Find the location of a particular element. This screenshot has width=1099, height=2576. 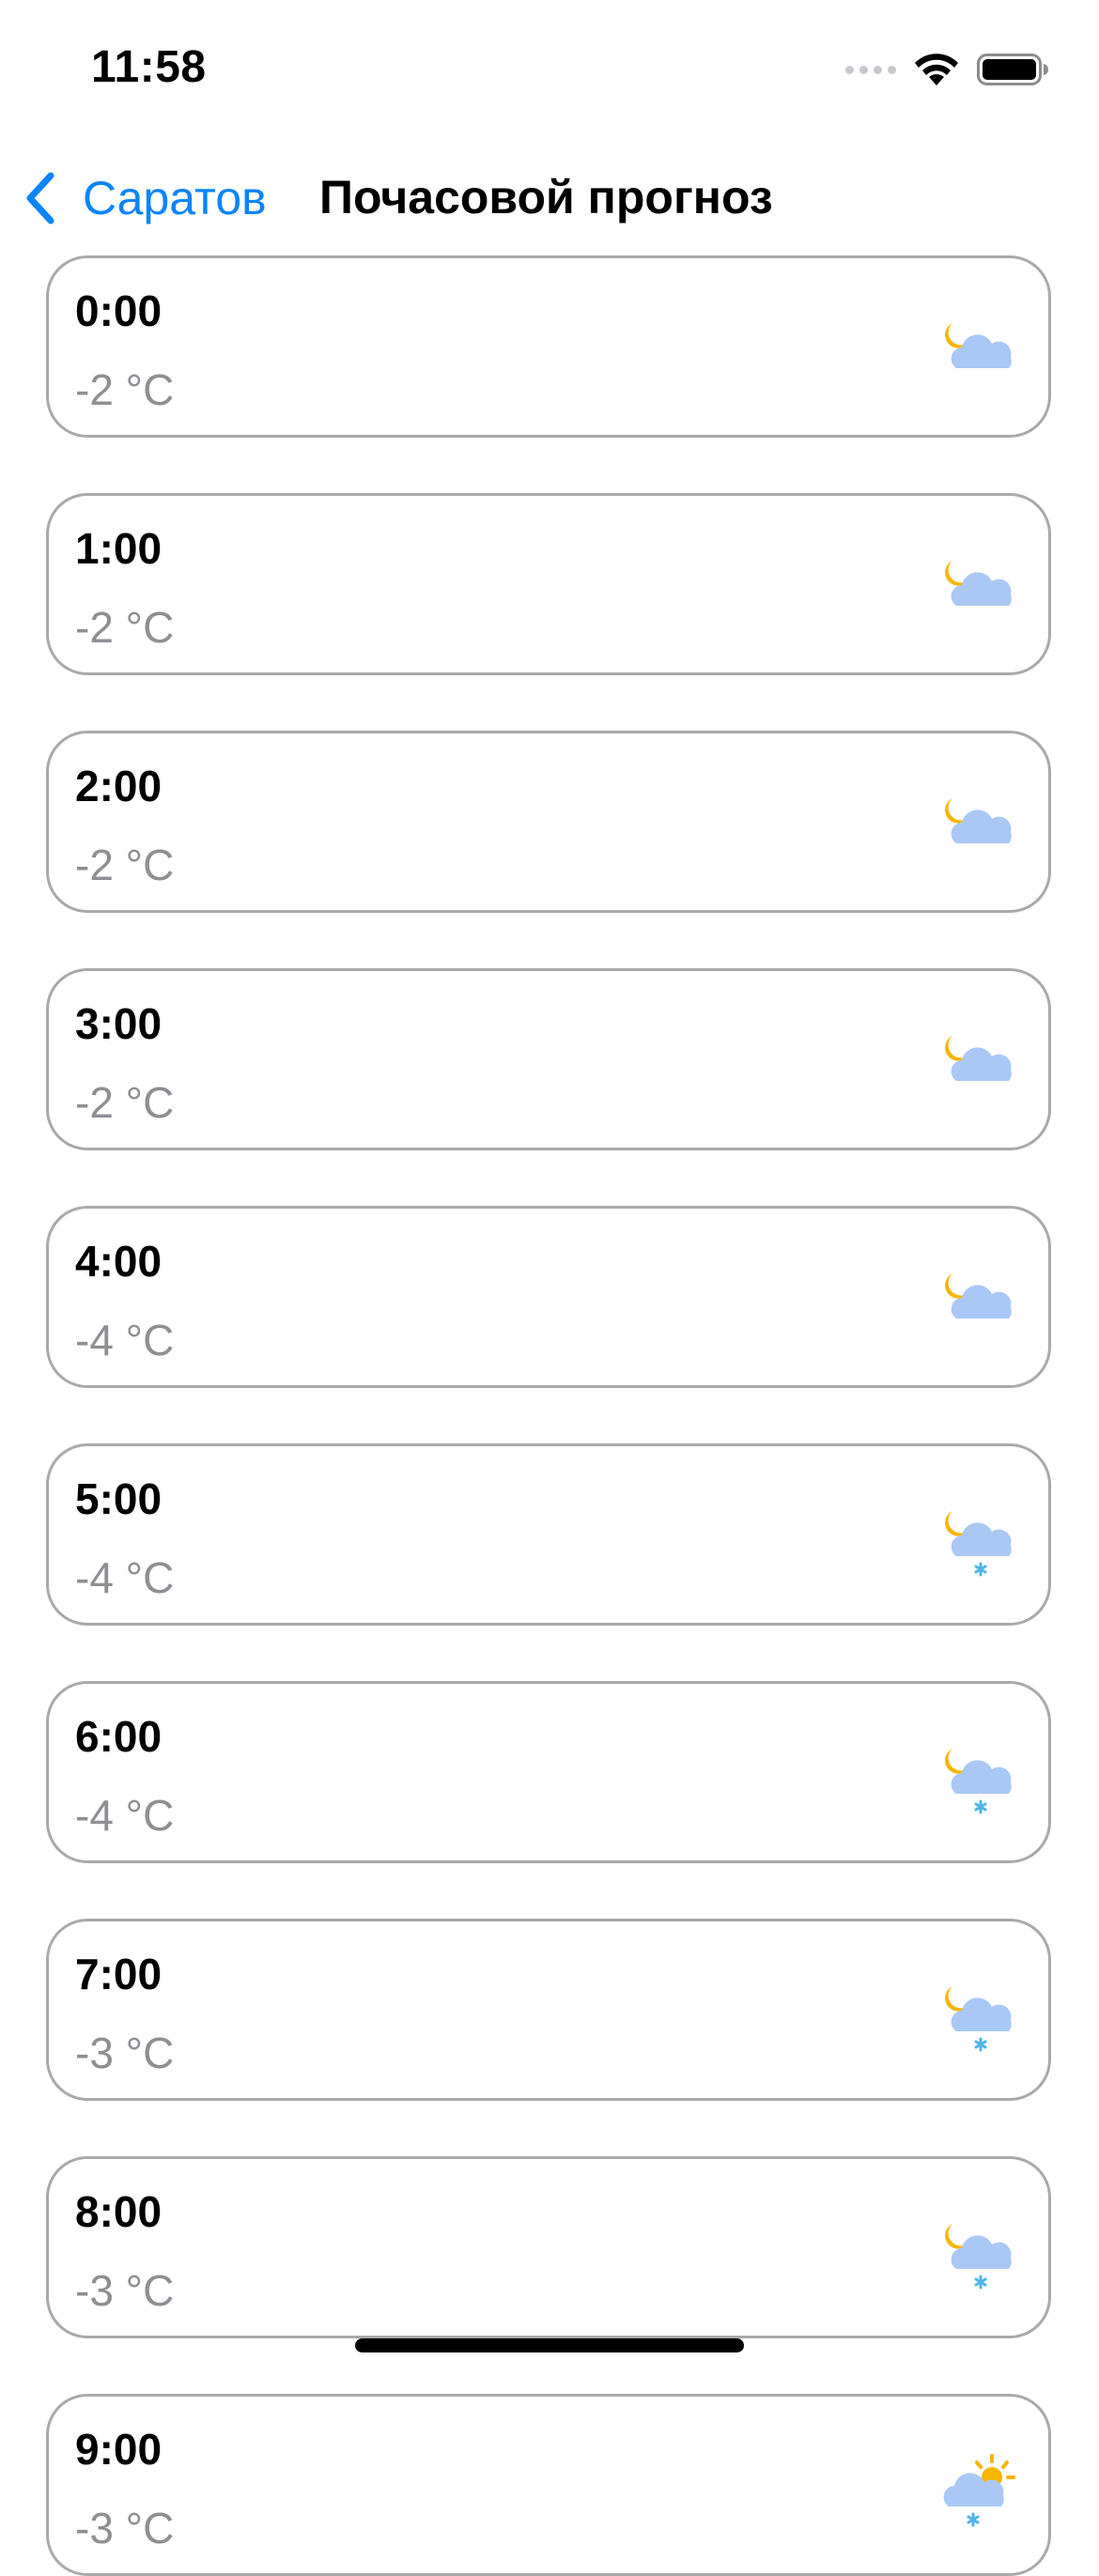

wifi-icon is located at coordinates (936, 69).